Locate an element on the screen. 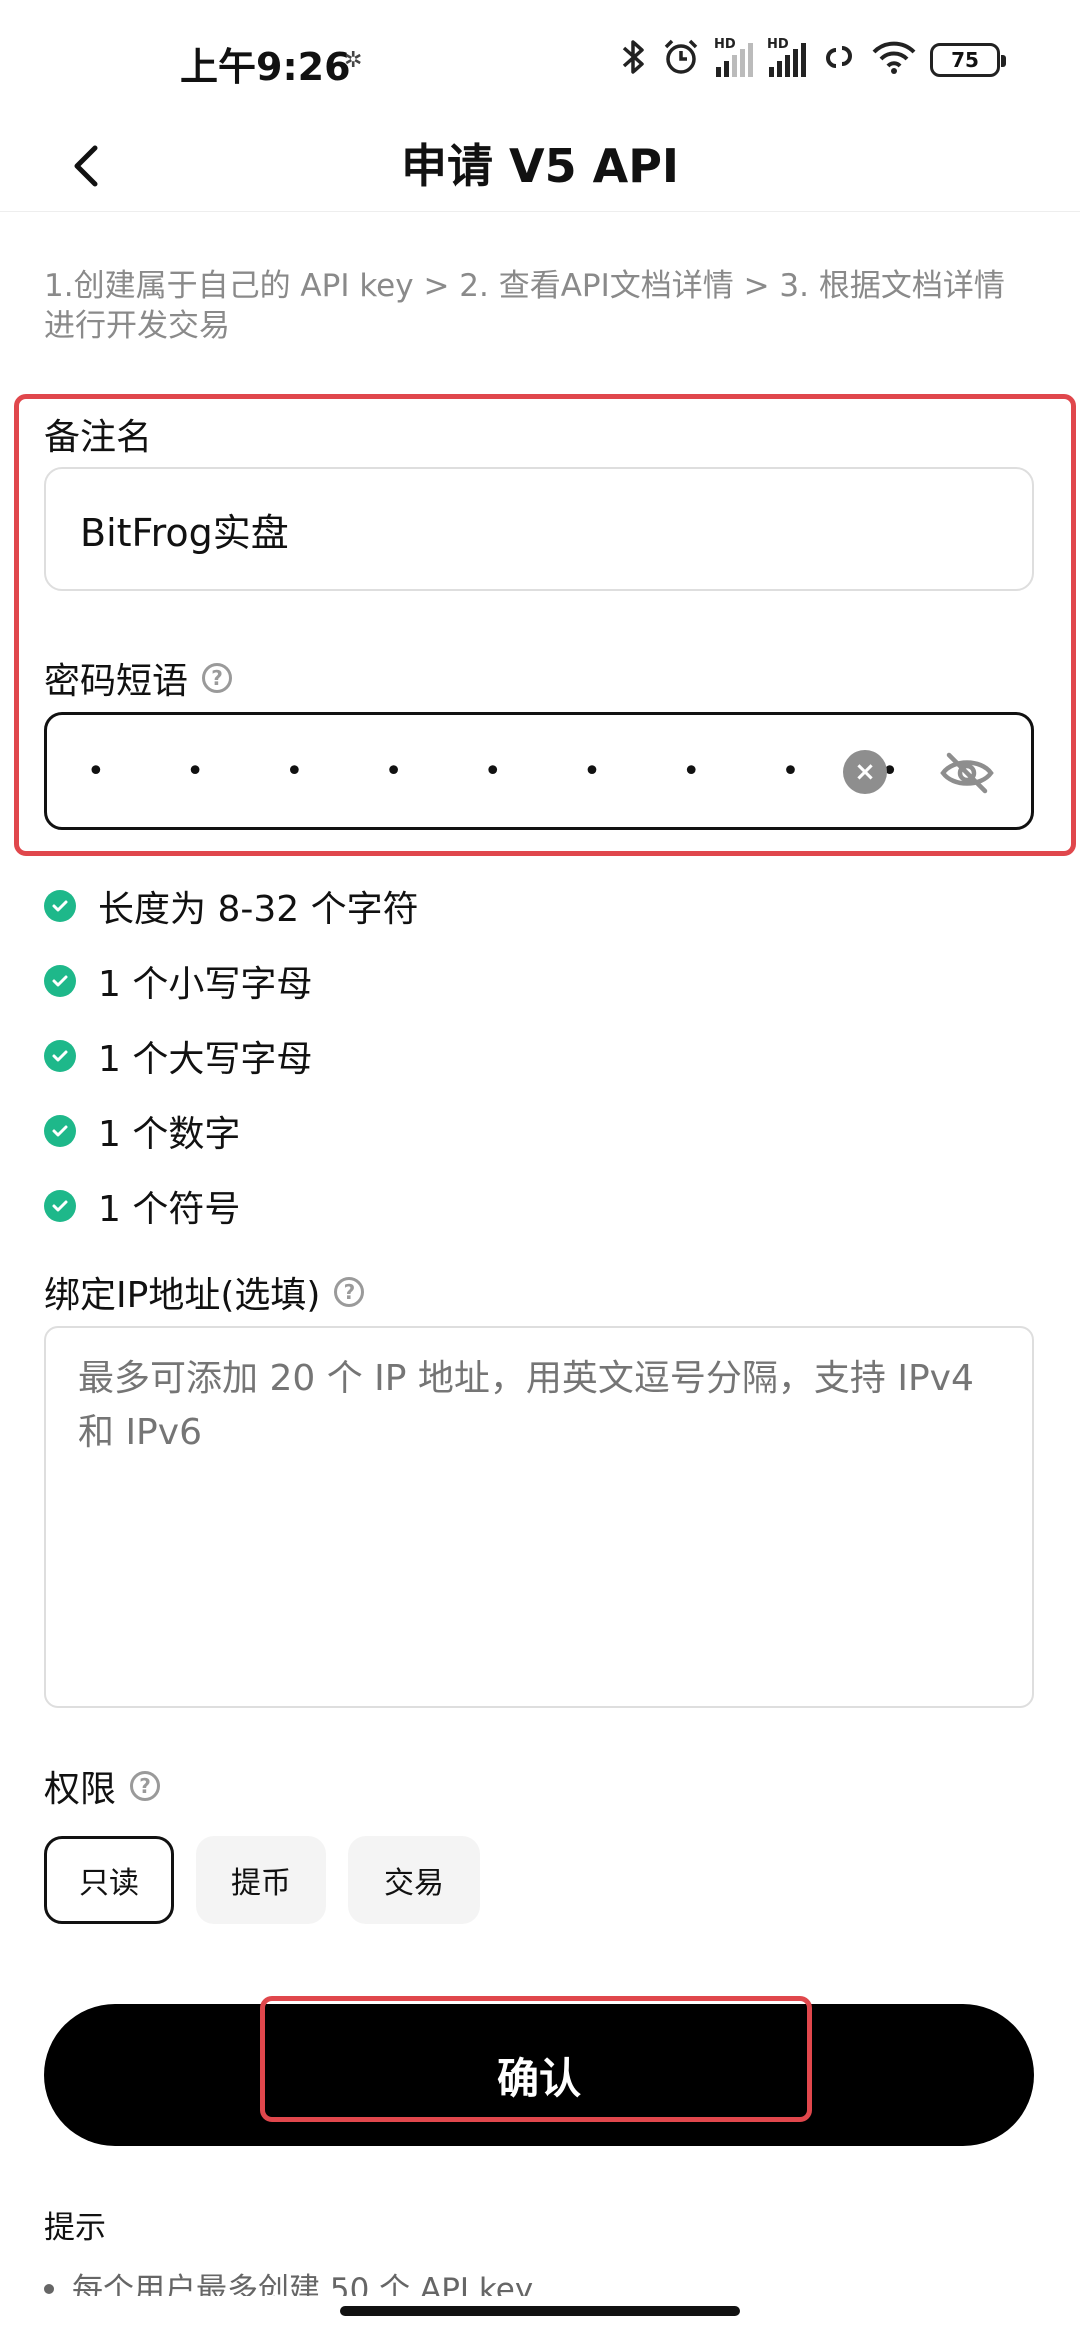 The width and height of the screenshot is (1080, 2340). rule-text: 1 个小写字母 is located at coordinates (205, 984).